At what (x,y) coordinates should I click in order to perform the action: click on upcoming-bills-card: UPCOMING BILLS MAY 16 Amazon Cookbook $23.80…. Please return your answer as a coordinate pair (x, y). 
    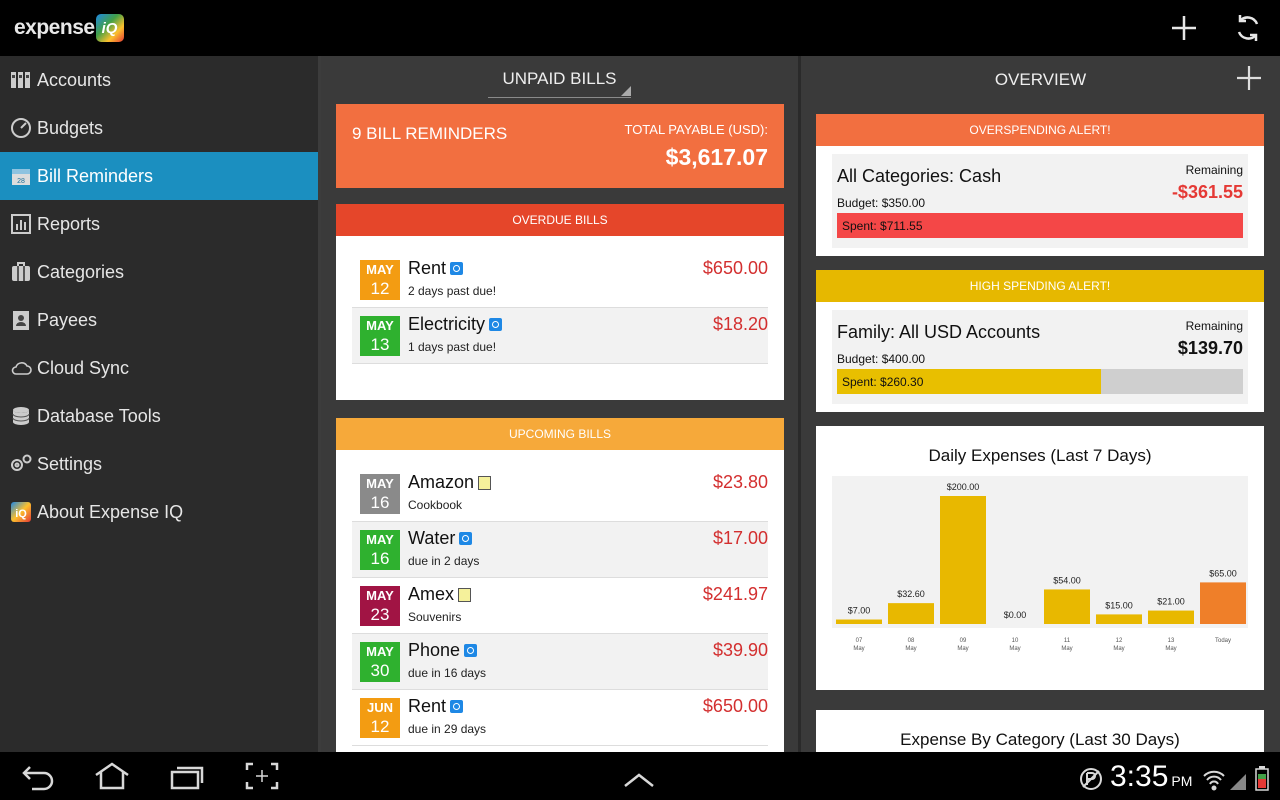
    Looking at the image, I should click on (560, 585).